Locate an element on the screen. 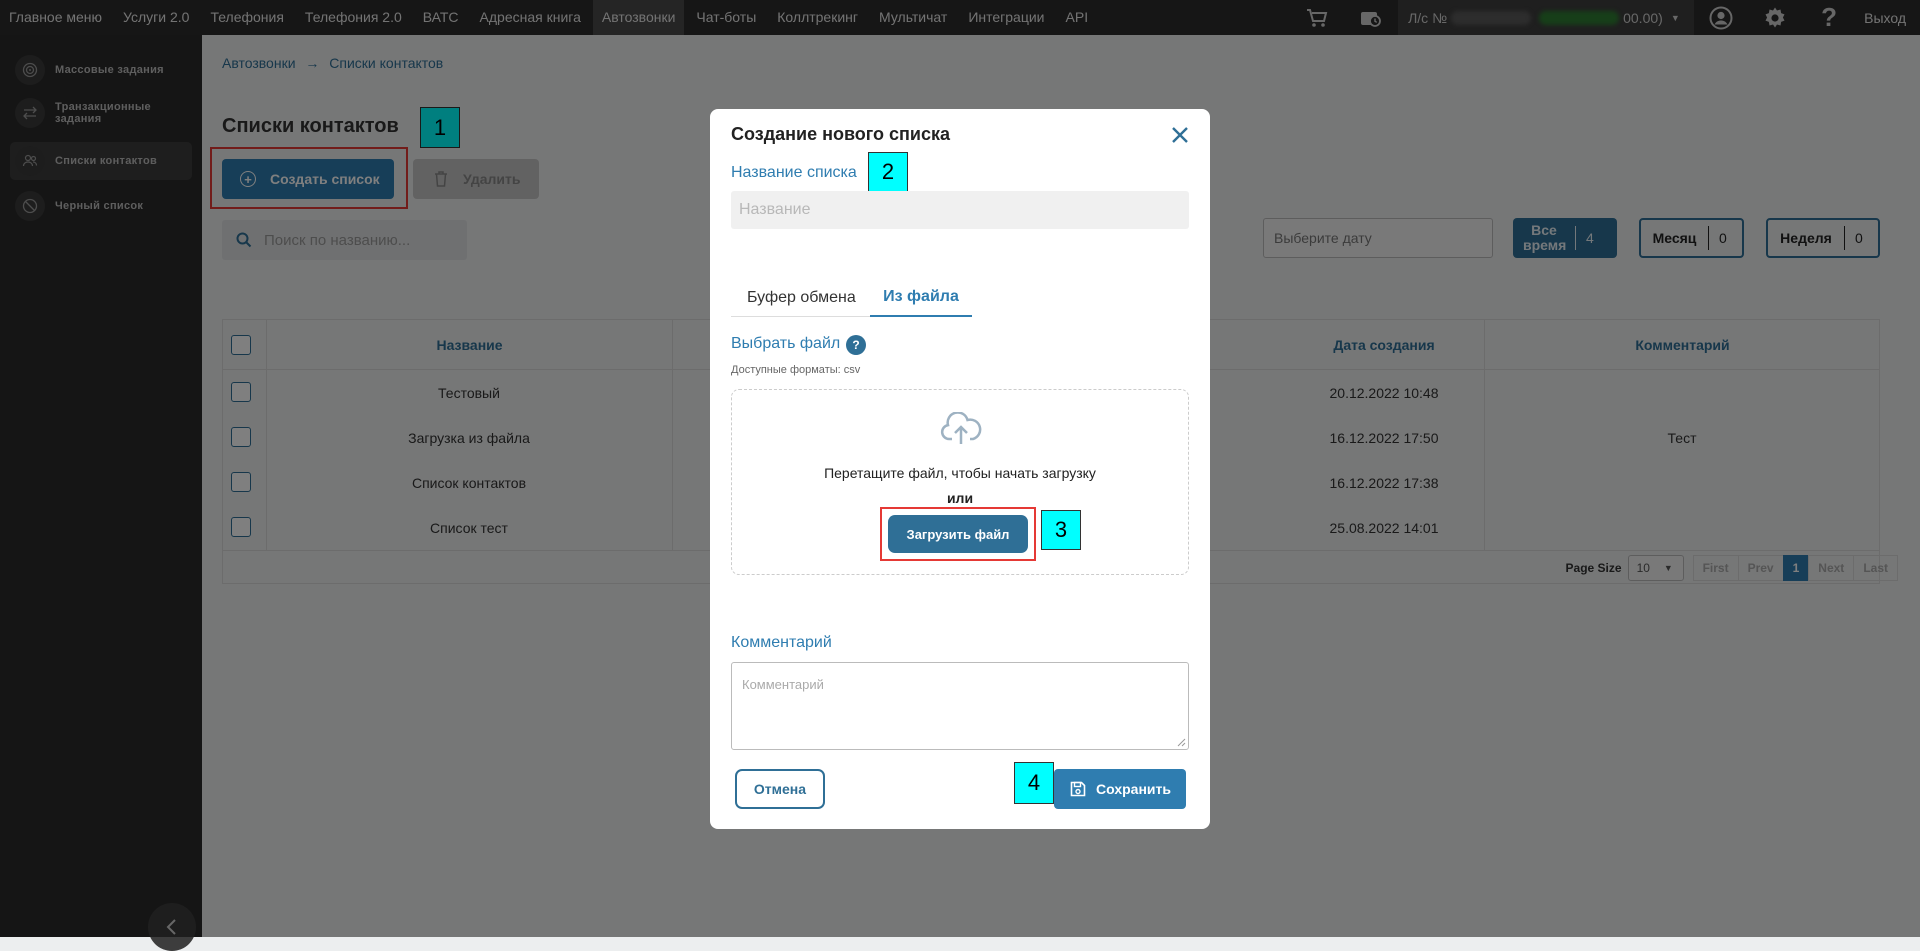  comment-label: Комментарий is located at coordinates (781, 642).